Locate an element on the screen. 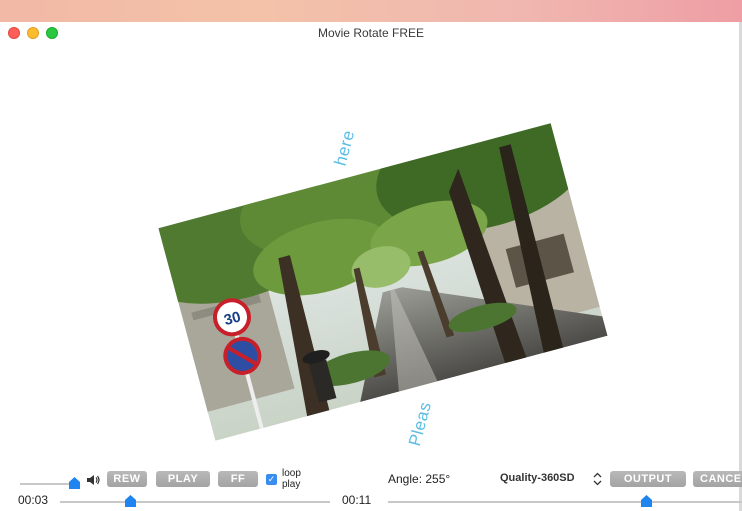 Image resolution: width=742 pixels, height=511 pixels. position-slider-track is located at coordinates (195, 502).